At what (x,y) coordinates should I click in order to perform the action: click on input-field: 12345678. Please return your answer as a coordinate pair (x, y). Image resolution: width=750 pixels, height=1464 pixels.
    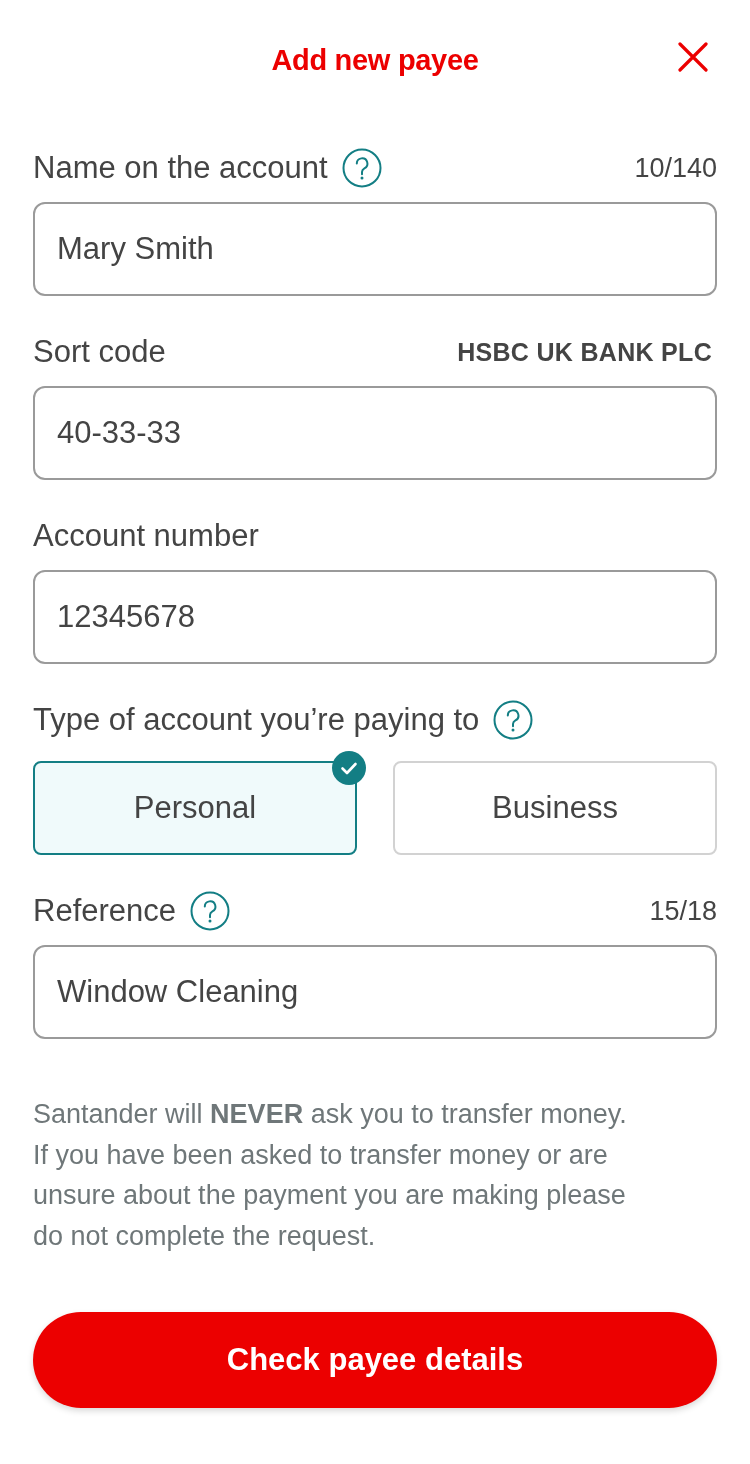
    Looking at the image, I should click on (375, 617).